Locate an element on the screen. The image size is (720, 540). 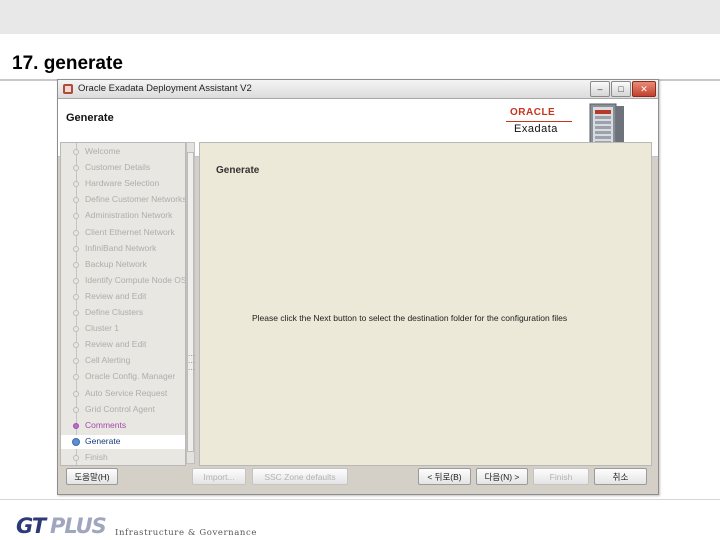
step-label: Oracle Config. Manager is located at coordinates (130, 376).